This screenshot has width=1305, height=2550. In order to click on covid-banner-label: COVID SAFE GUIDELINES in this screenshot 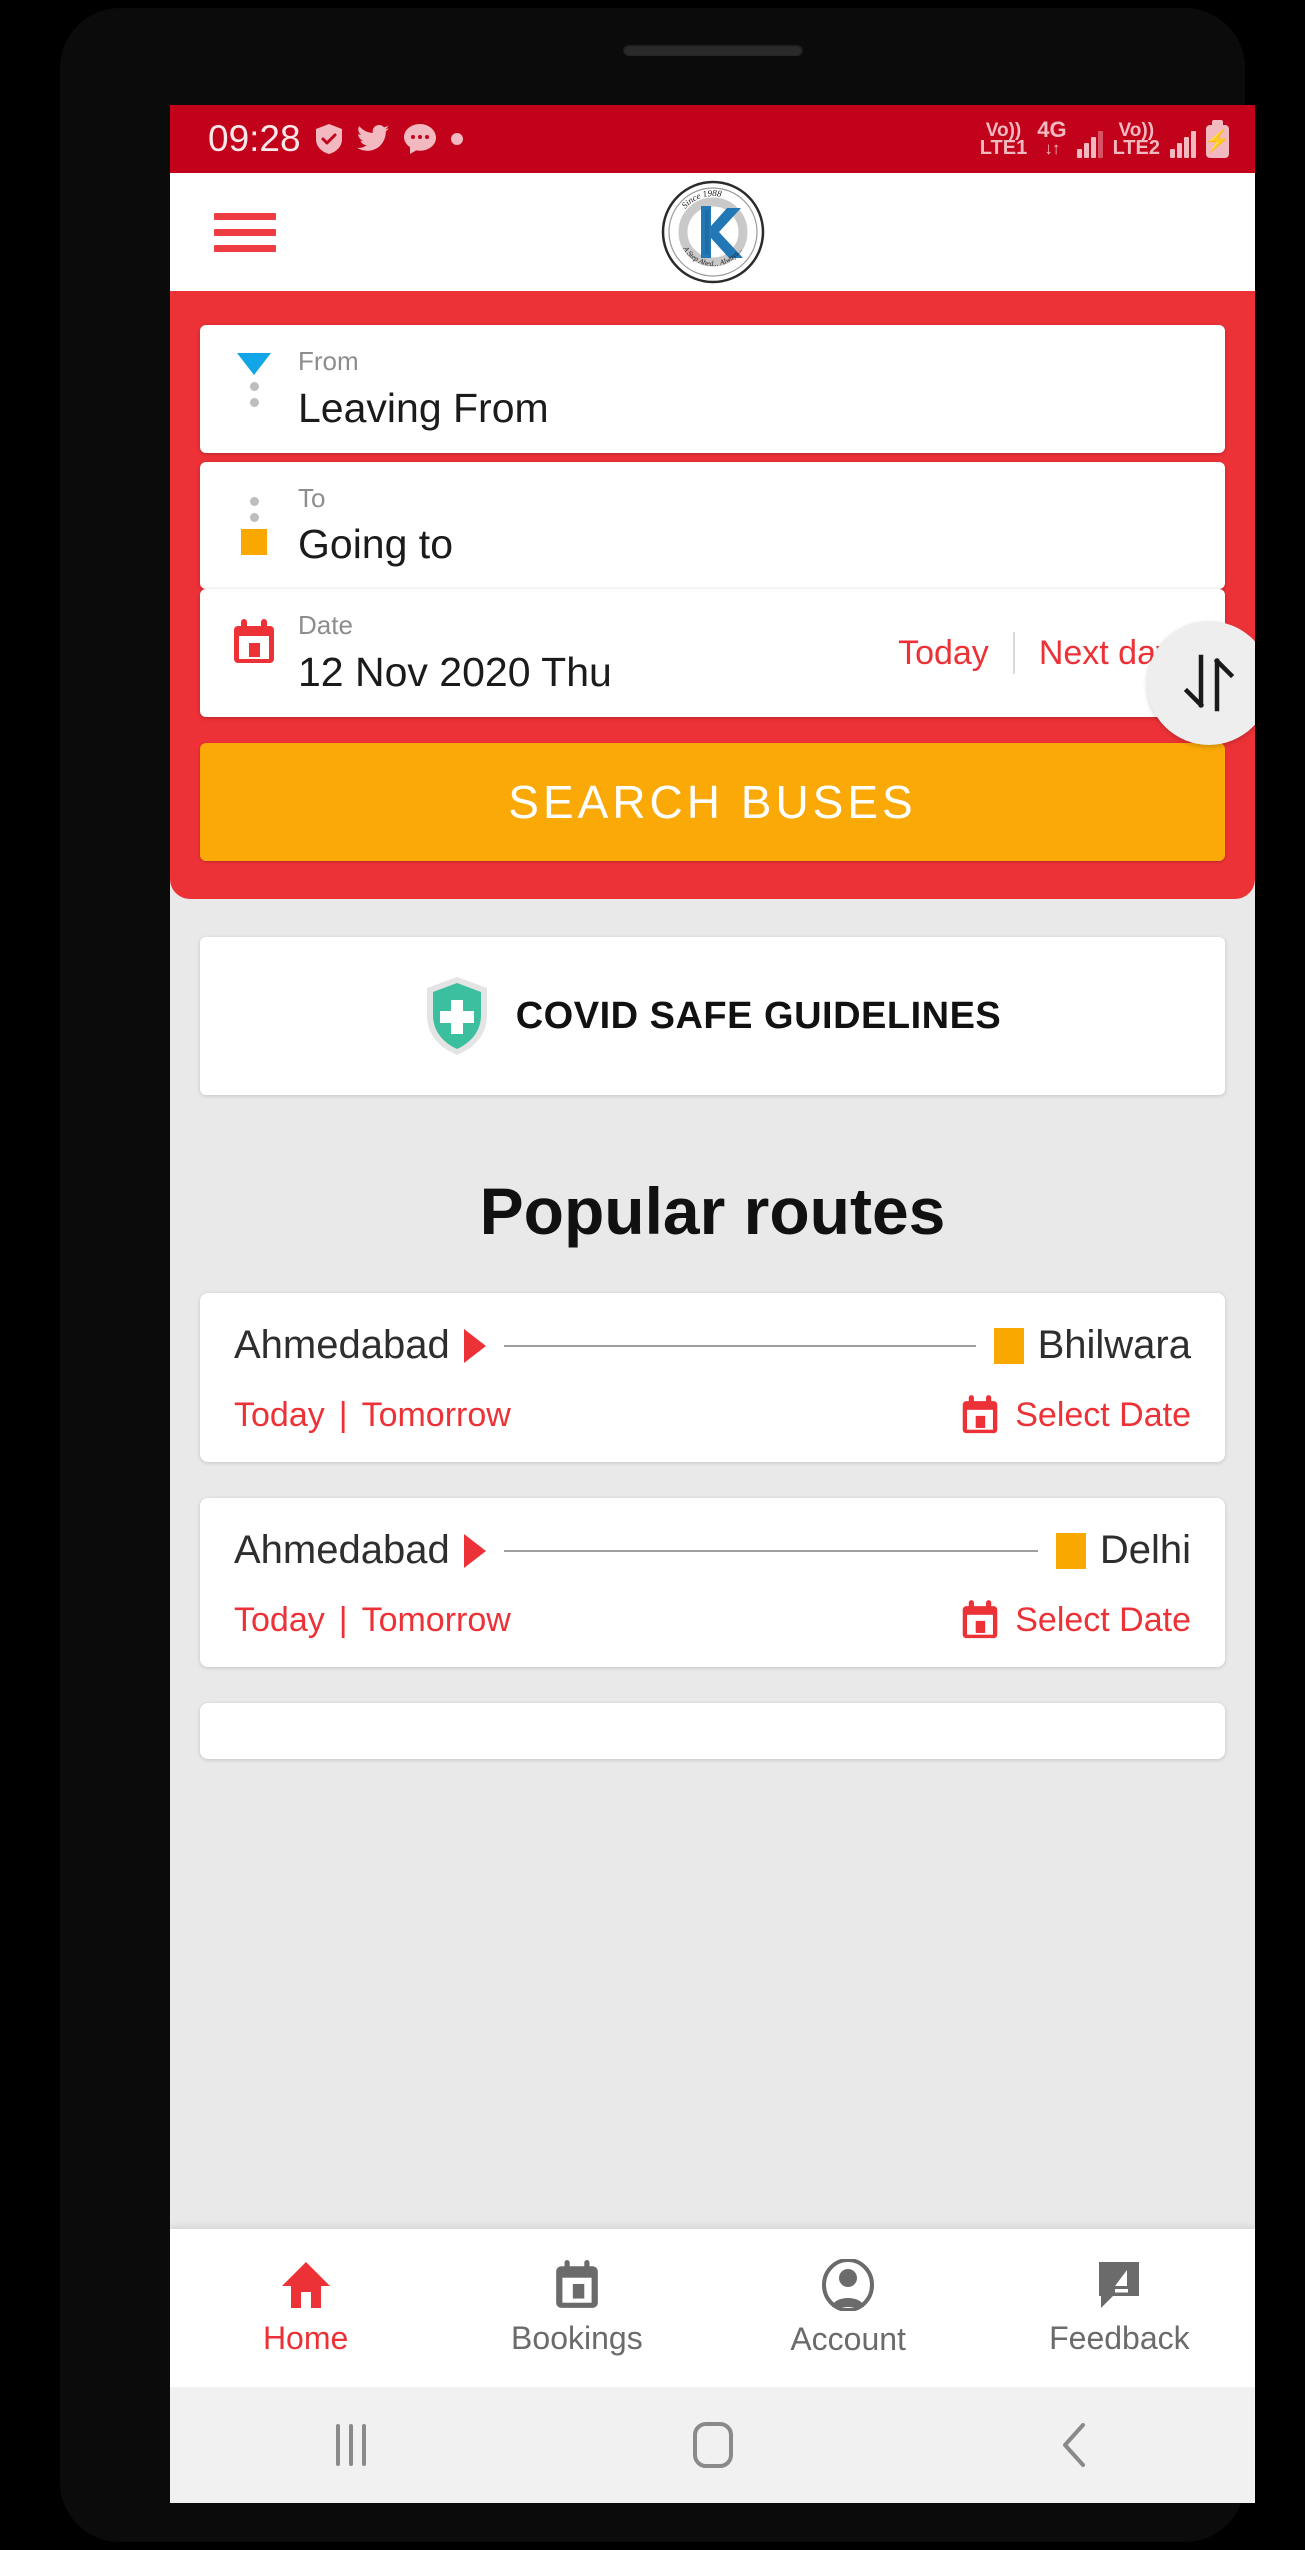, I will do `click(758, 1015)`.